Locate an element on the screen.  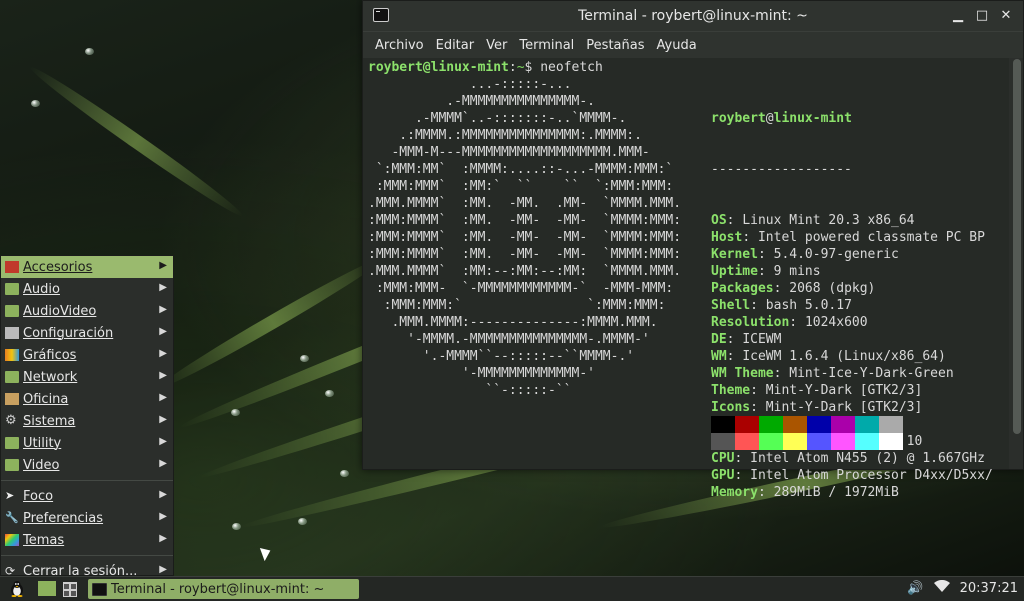
logo-line: :MMM:MMM:` `:MMM:MMM: is located at coordinates (517, 305).